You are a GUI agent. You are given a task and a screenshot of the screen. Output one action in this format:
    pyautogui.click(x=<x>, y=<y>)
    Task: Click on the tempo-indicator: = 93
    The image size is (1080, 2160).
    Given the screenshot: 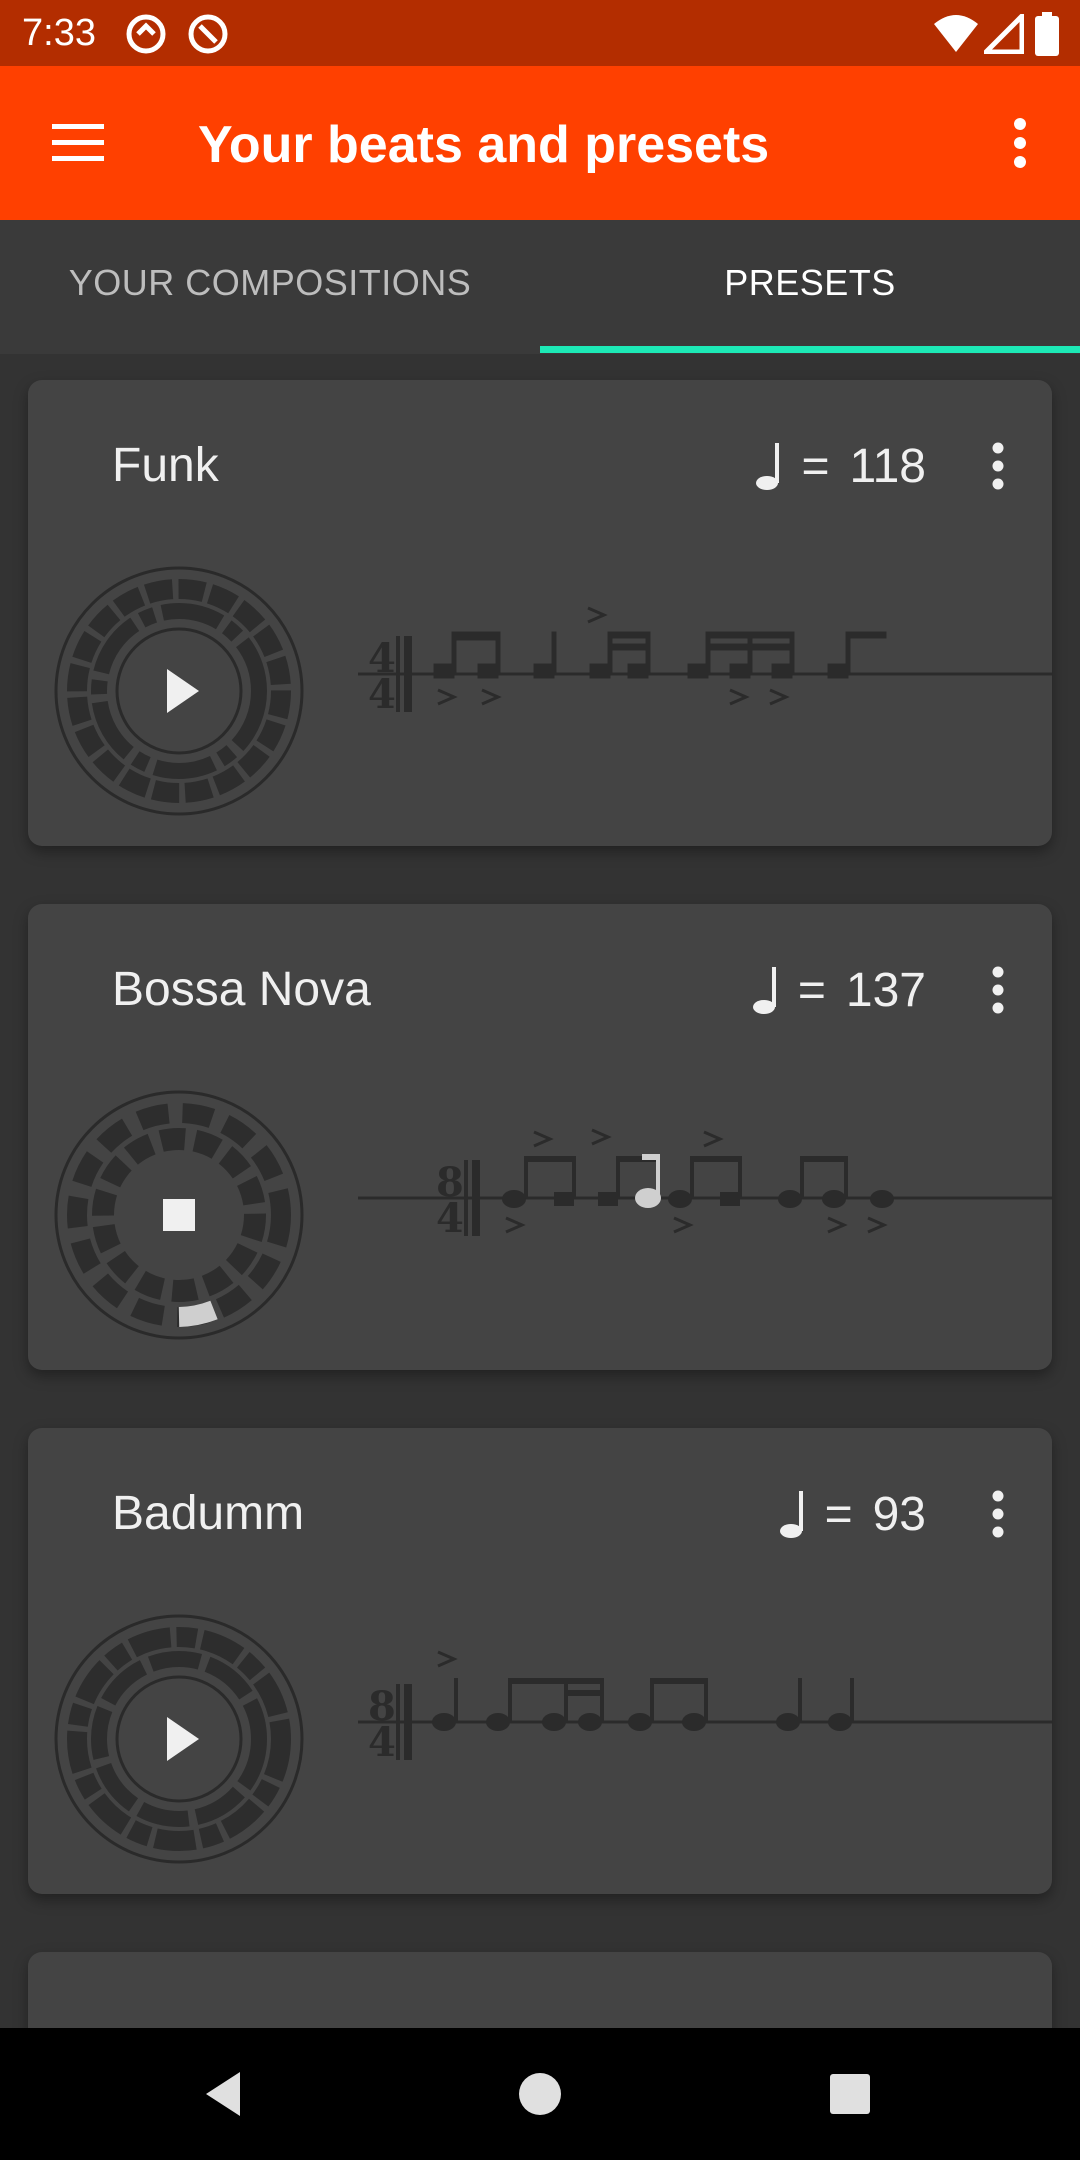 What is the action you would take?
    pyautogui.click(x=851, y=1514)
    